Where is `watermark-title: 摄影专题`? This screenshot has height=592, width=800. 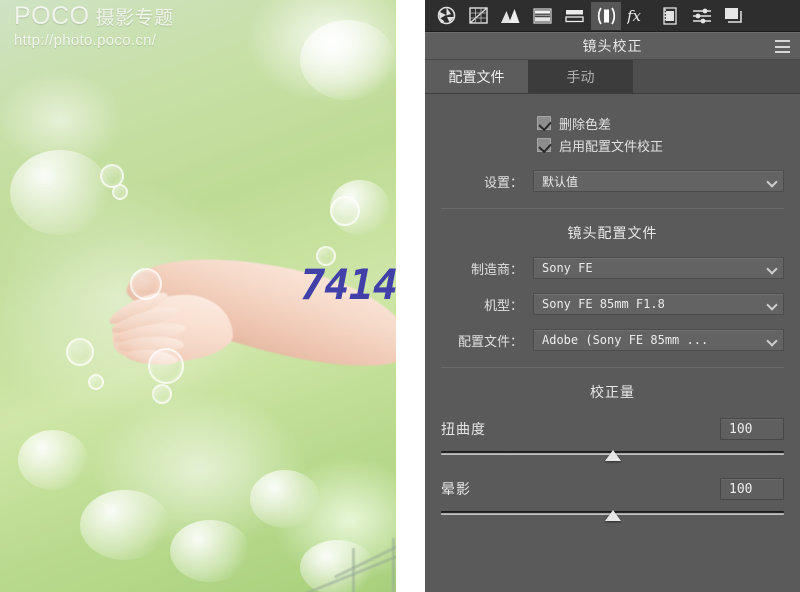
watermark-title: 摄影专题 is located at coordinates (134, 18).